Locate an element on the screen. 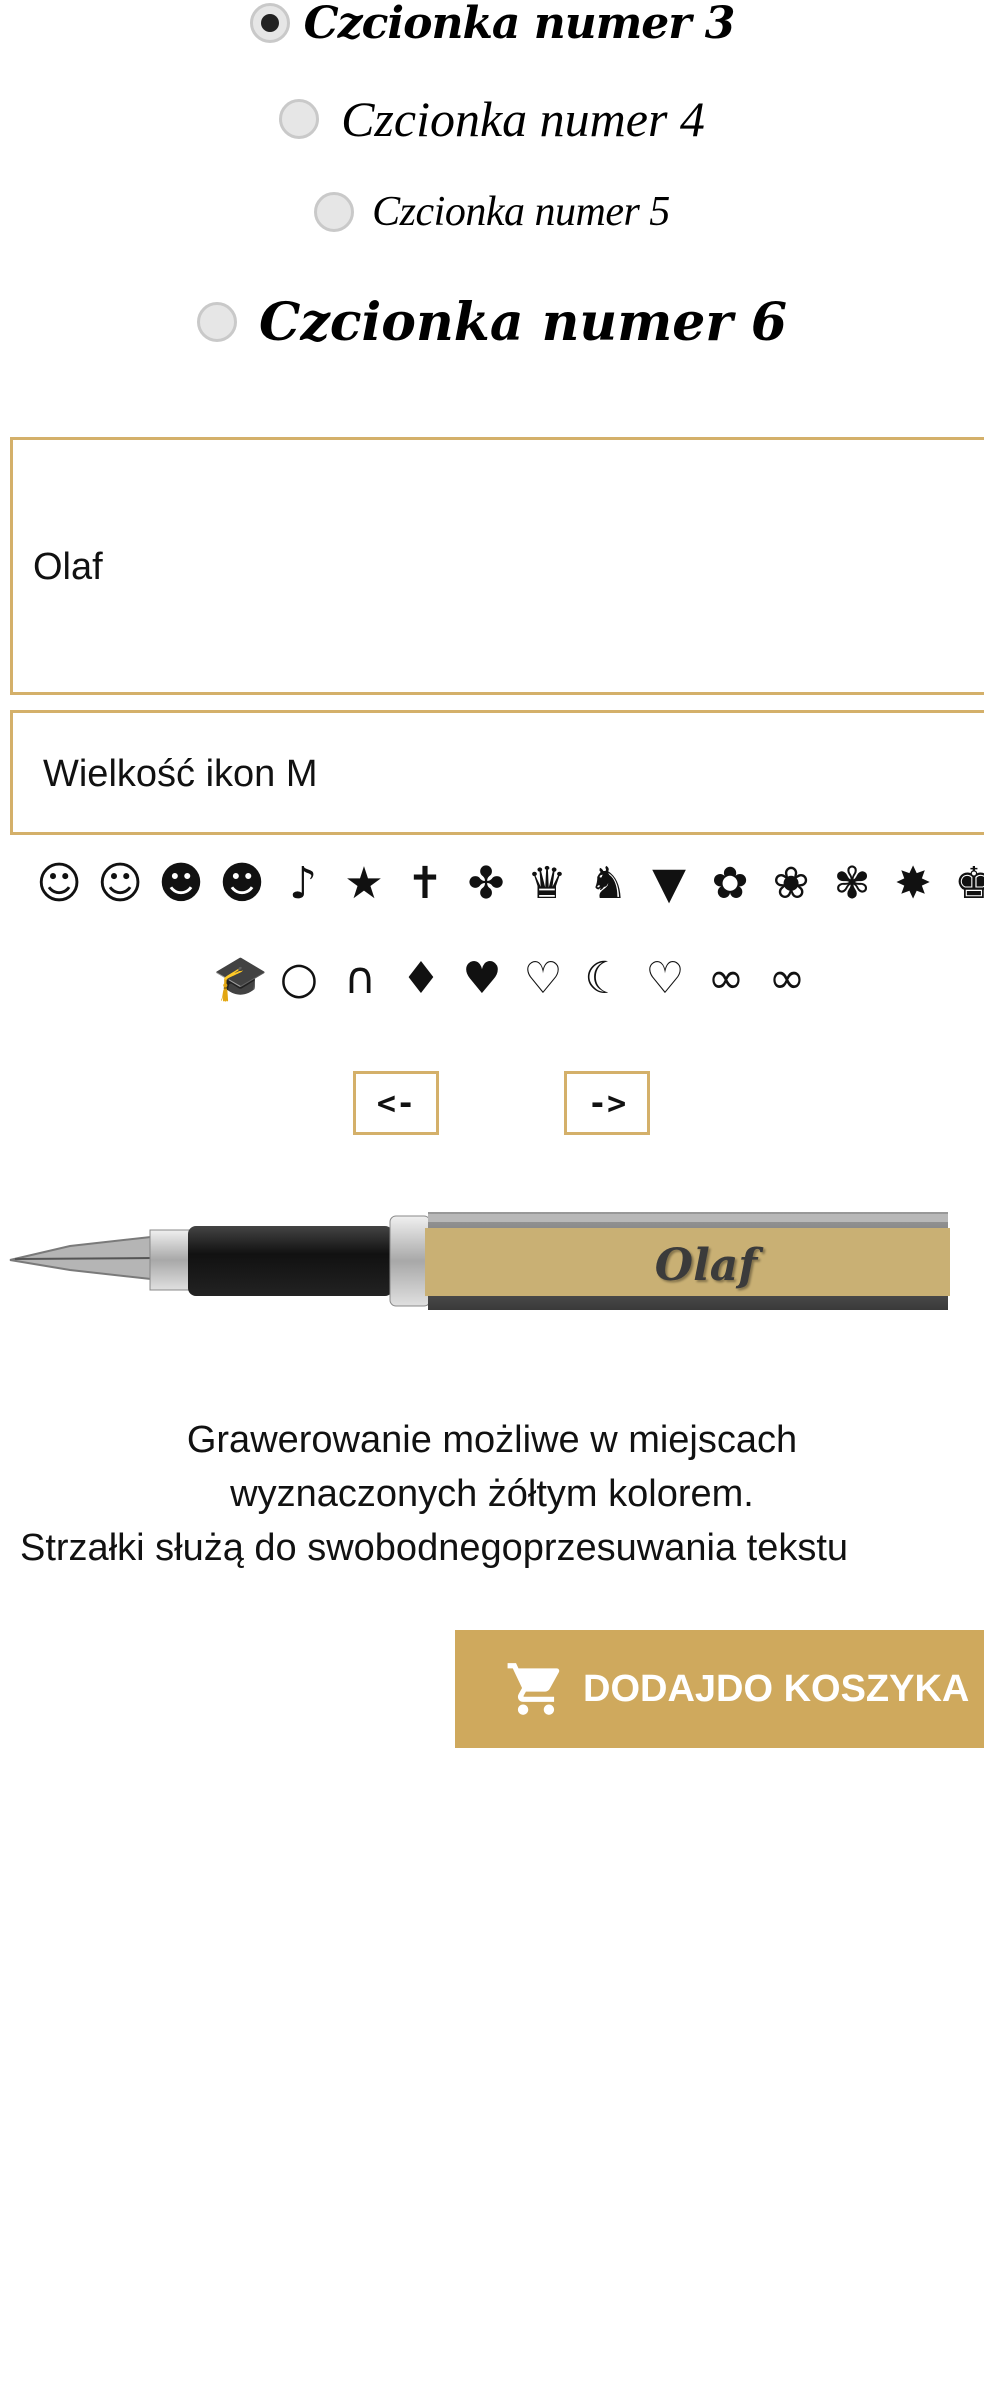  rings-icon: ○ is located at coordinates (299, 979).